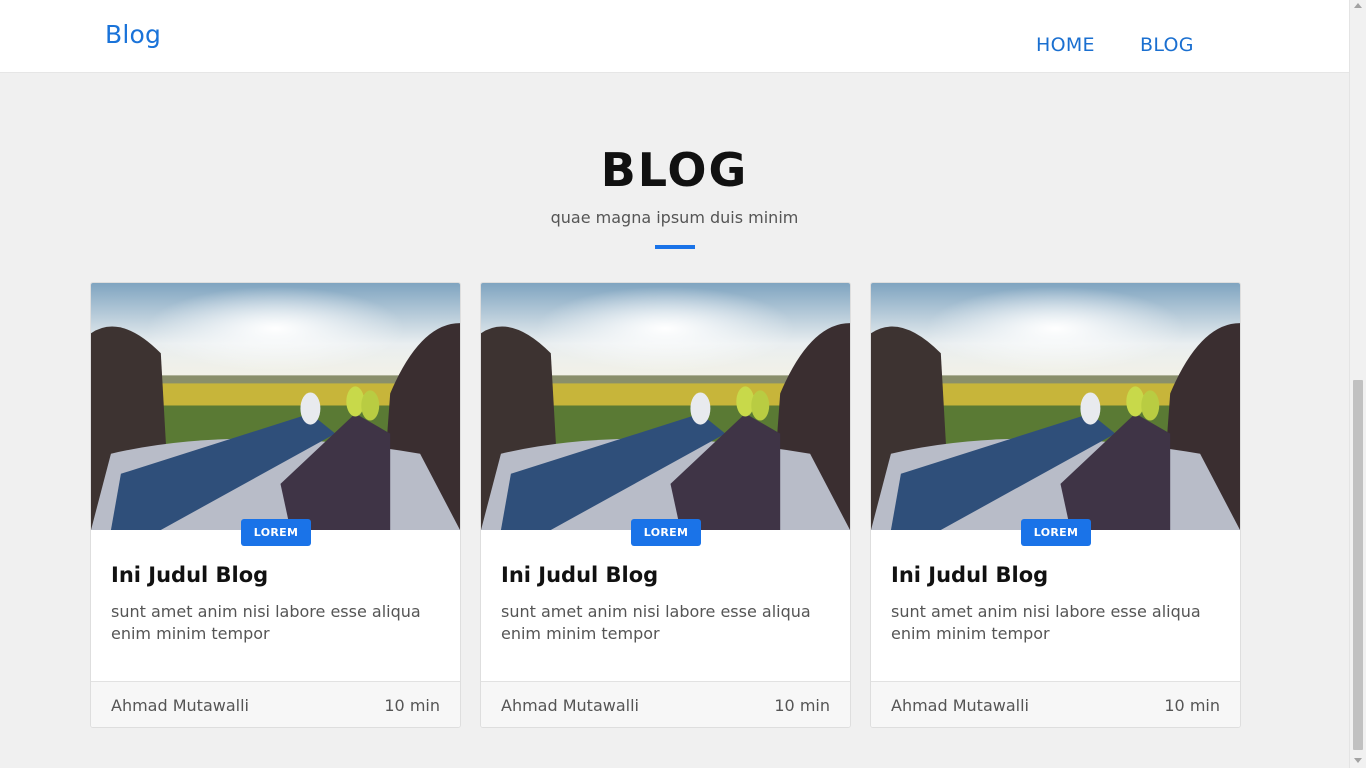 This screenshot has width=1366, height=768. What do you see at coordinates (674, 217) in the screenshot?
I see `section-subtitle: quae magna ipsum duis minim` at bounding box center [674, 217].